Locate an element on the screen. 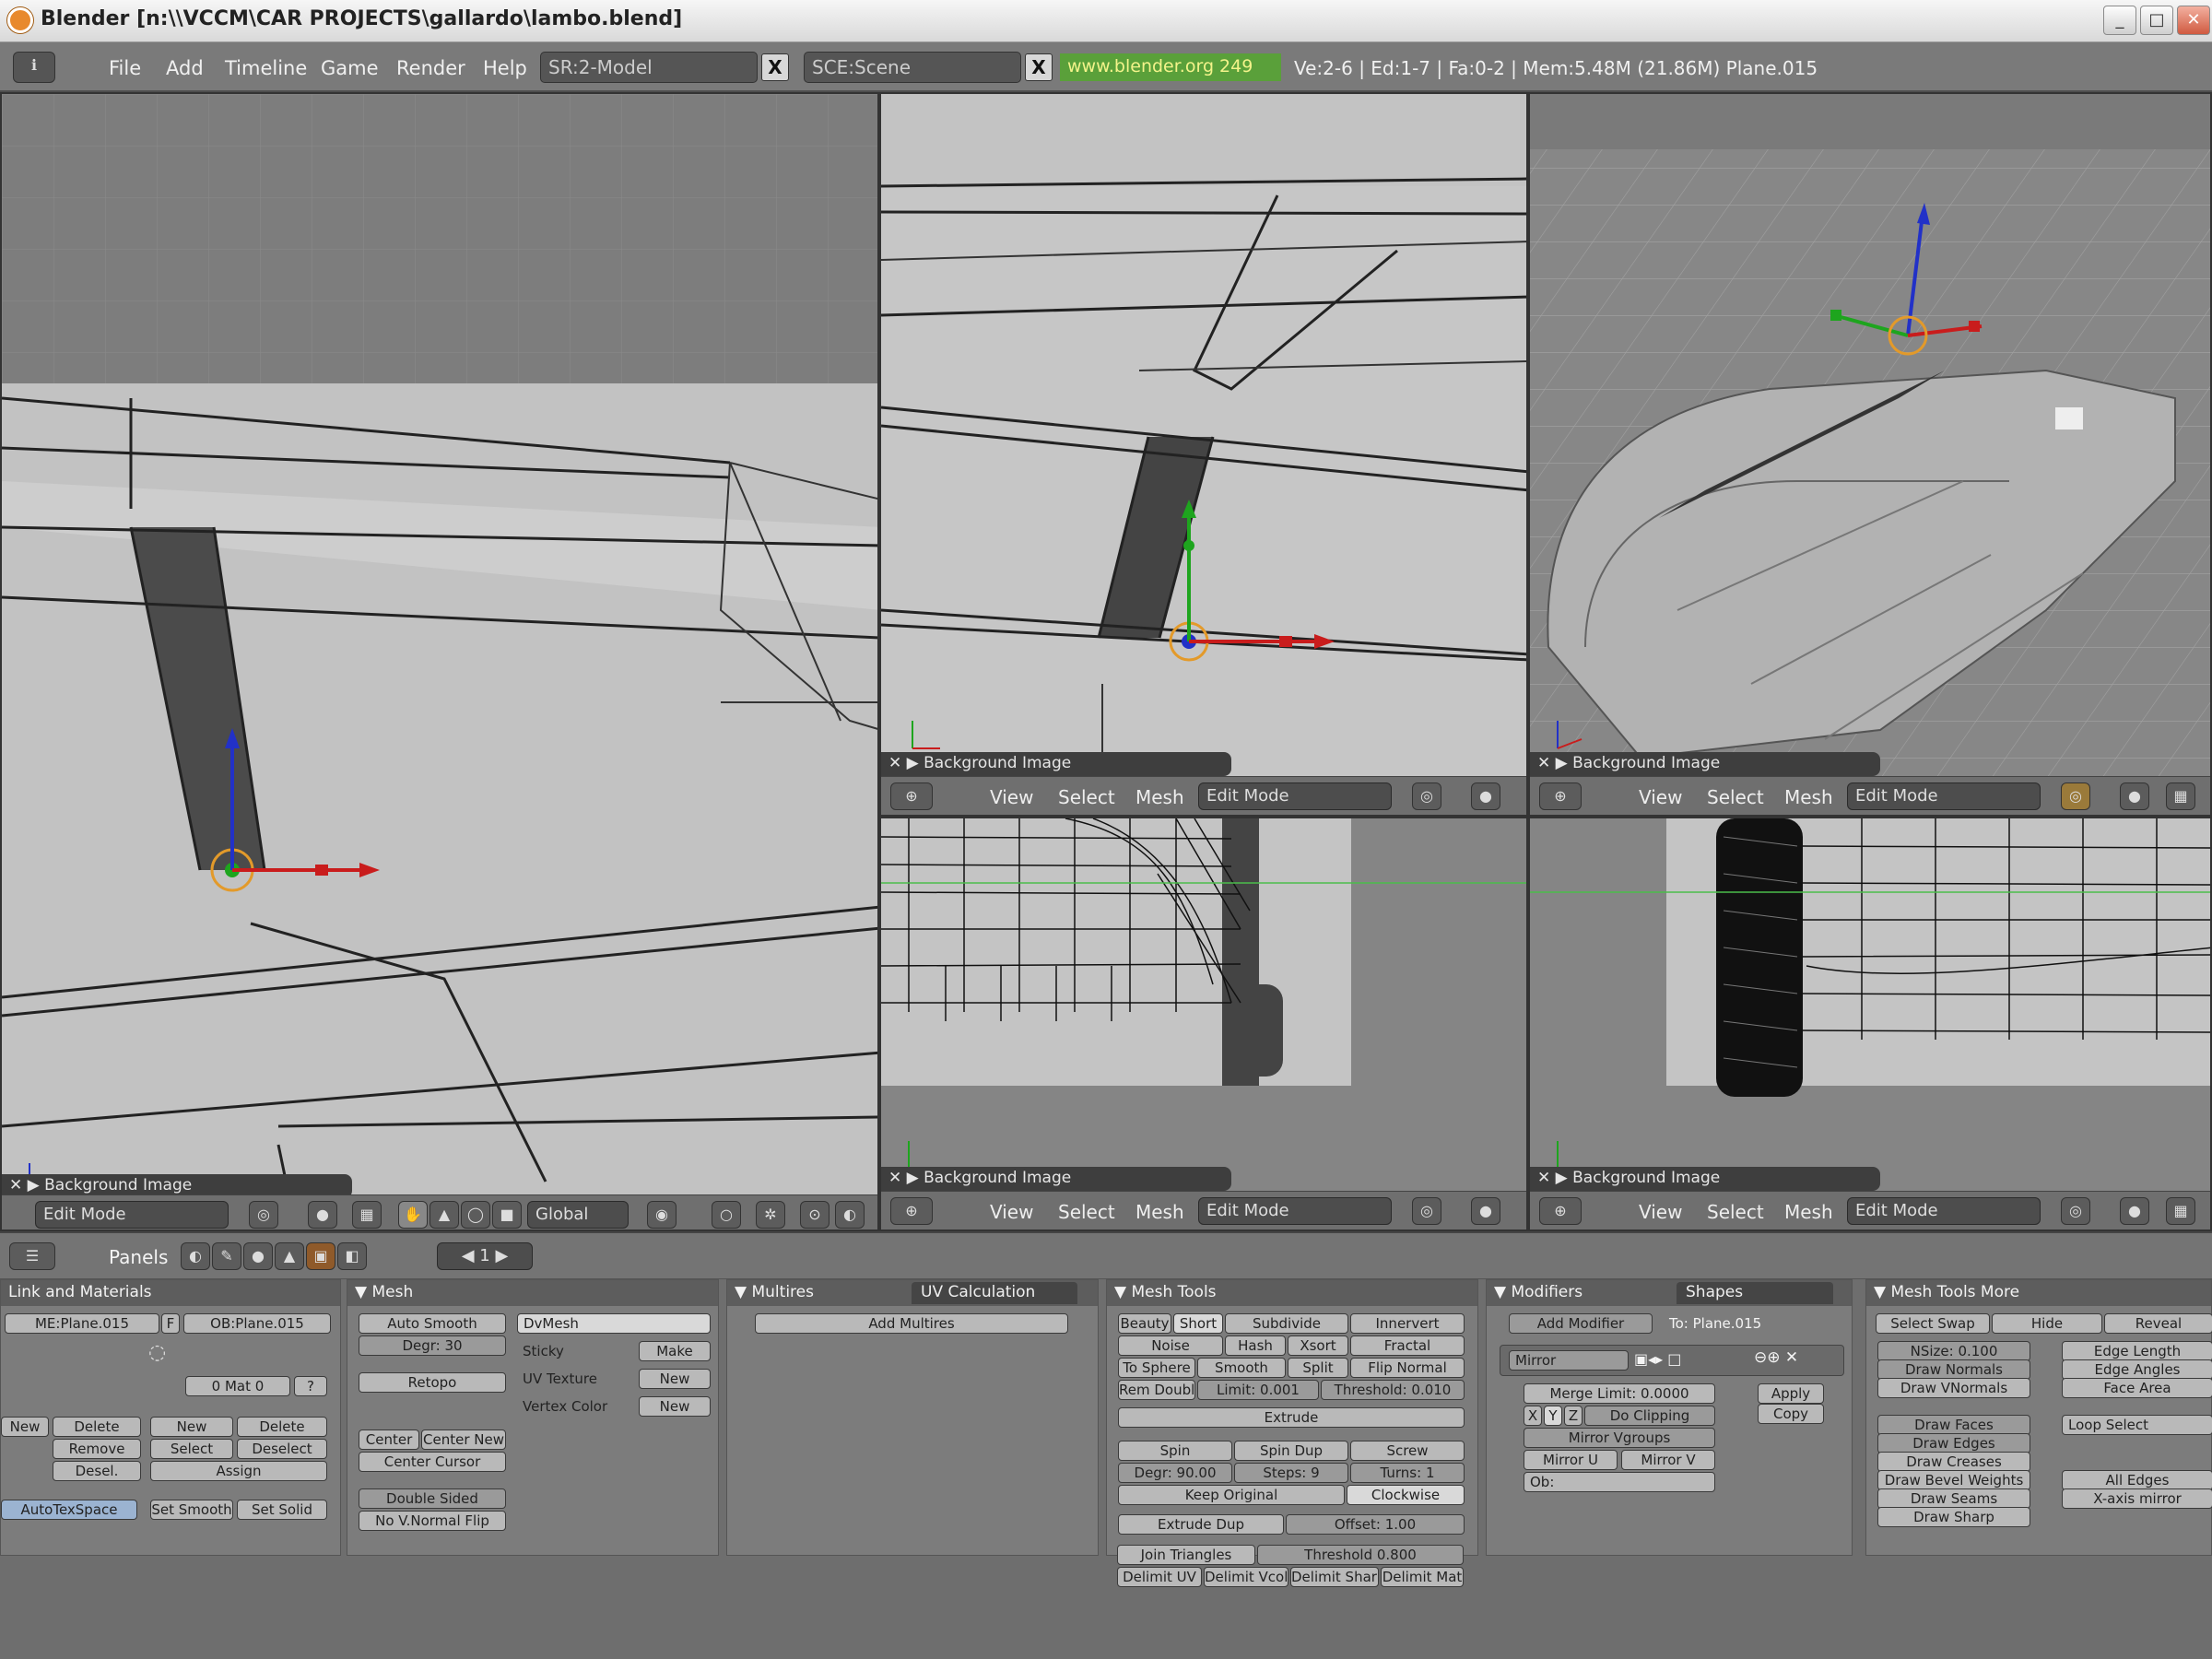 The height and width of the screenshot is (1659, 2212). auto-smooth-degree-field: Degr: 30 is located at coordinates (432, 1345).